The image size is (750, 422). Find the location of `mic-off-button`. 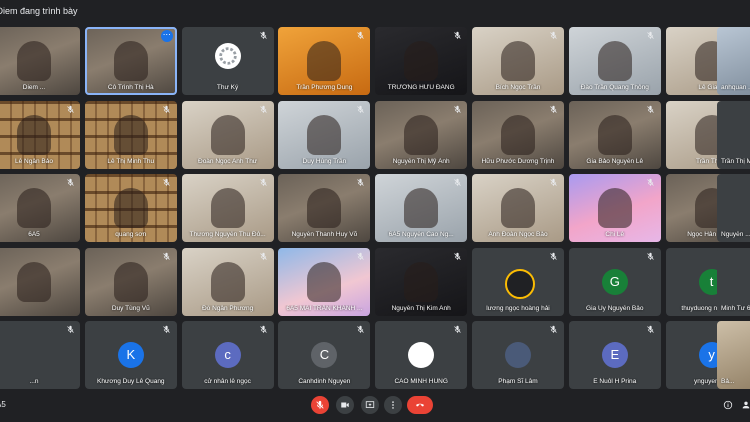

mic-off-button is located at coordinates (320, 405).